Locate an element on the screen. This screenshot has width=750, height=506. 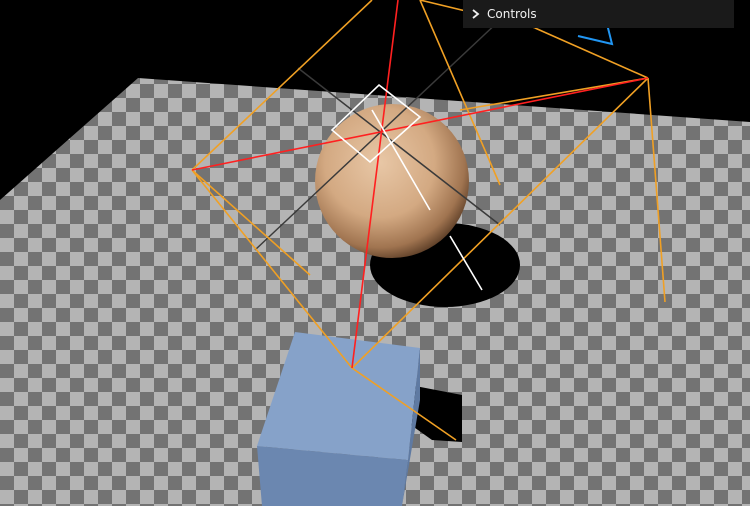
controls-panel: Controls is located at coordinates (598, 14).